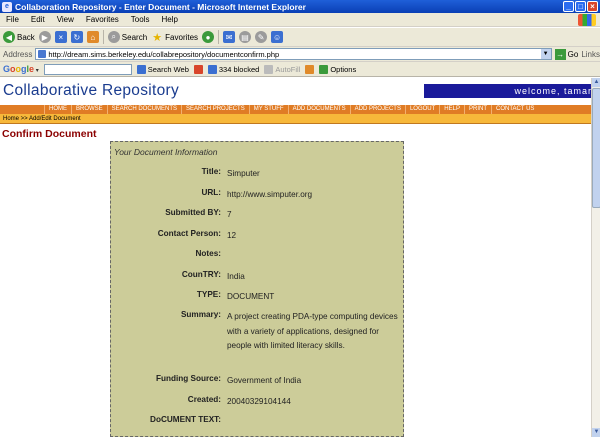  What do you see at coordinates (185, 419) in the screenshot?
I see `field-label: DoCUMENT TEXT:` at bounding box center [185, 419].